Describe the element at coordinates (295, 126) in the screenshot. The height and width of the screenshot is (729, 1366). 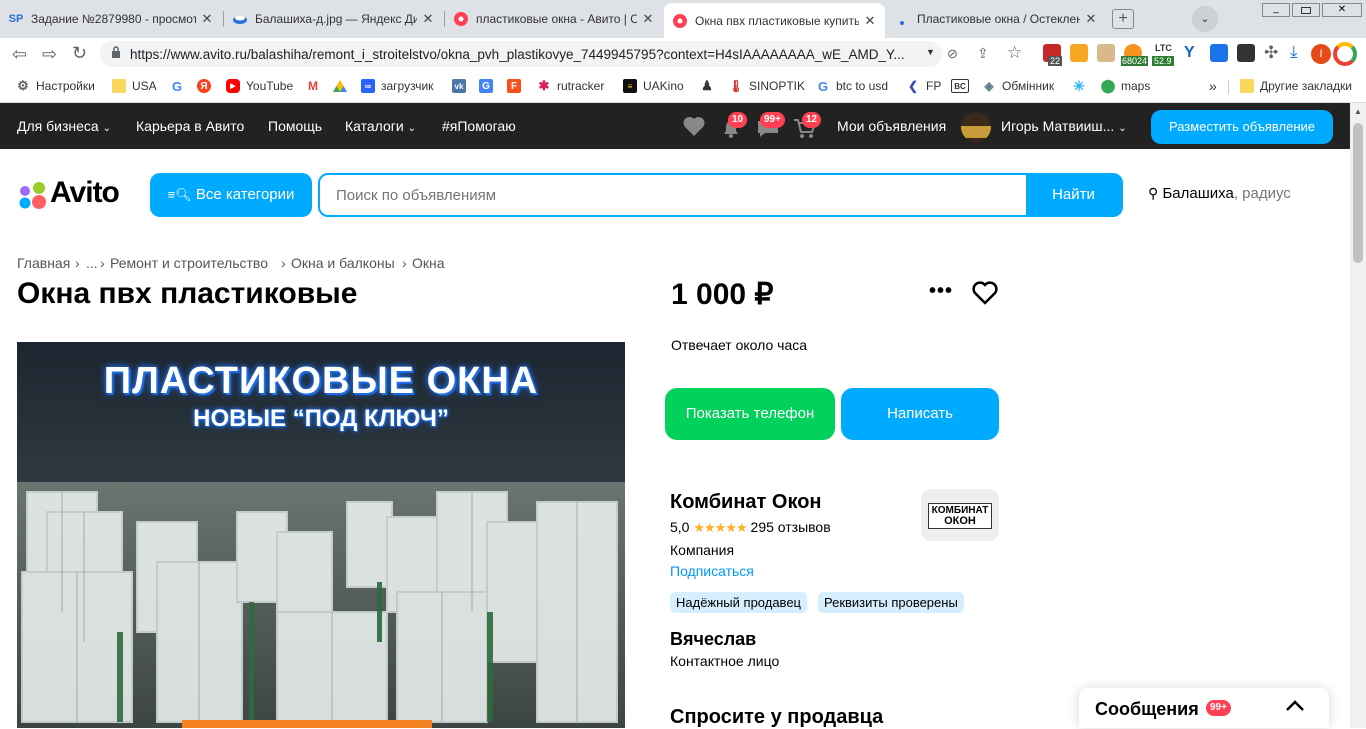
I see `nav-help: Помощь` at that location.